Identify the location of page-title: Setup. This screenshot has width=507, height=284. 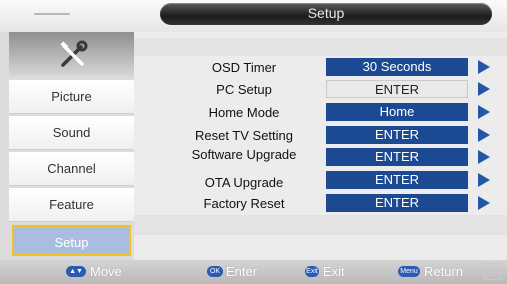
(326, 13).